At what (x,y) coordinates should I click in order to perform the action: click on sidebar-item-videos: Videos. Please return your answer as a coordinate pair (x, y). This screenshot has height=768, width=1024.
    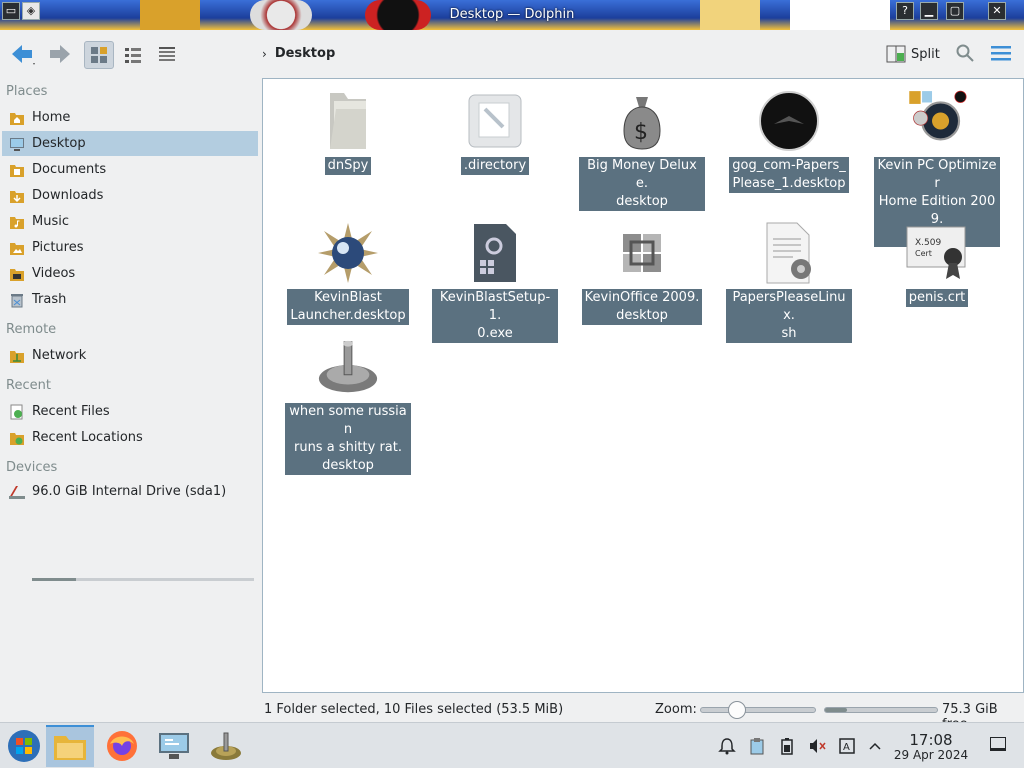
    Looking at the image, I should click on (130, 273).